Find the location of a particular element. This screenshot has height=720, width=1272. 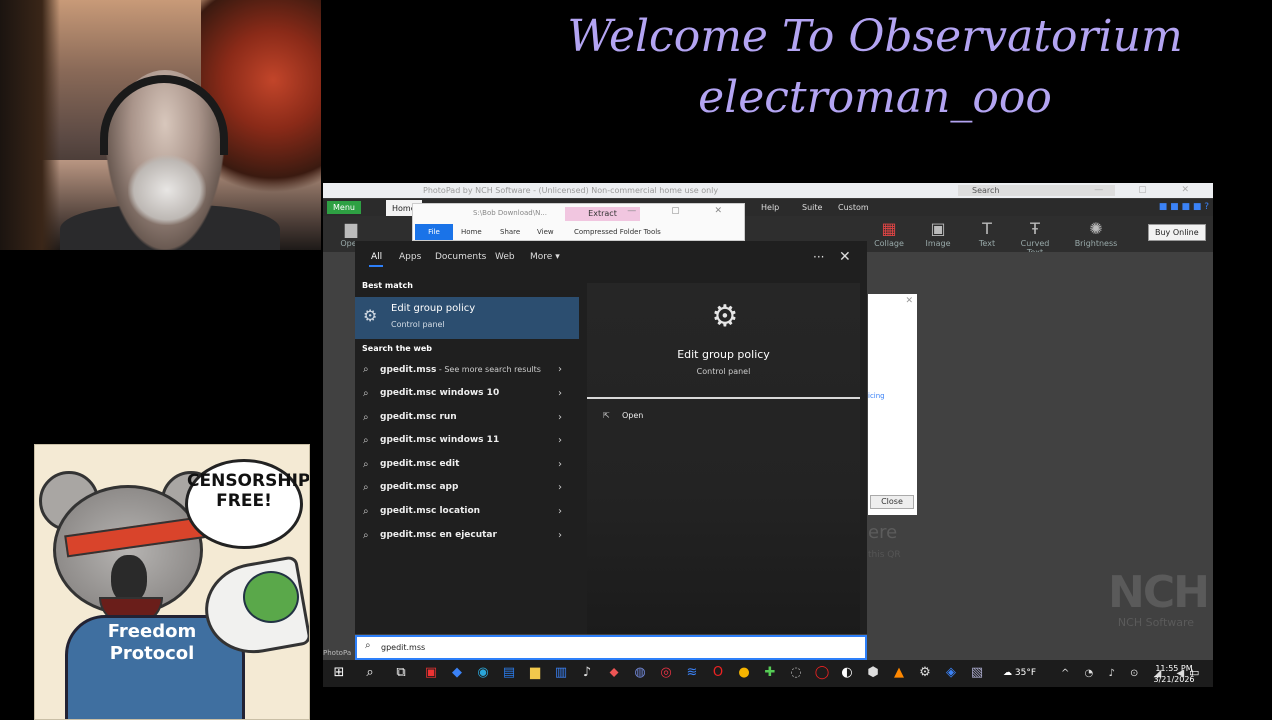

stream-title-line1: Welcome To Observatorium is located at coordinates (875, 36).